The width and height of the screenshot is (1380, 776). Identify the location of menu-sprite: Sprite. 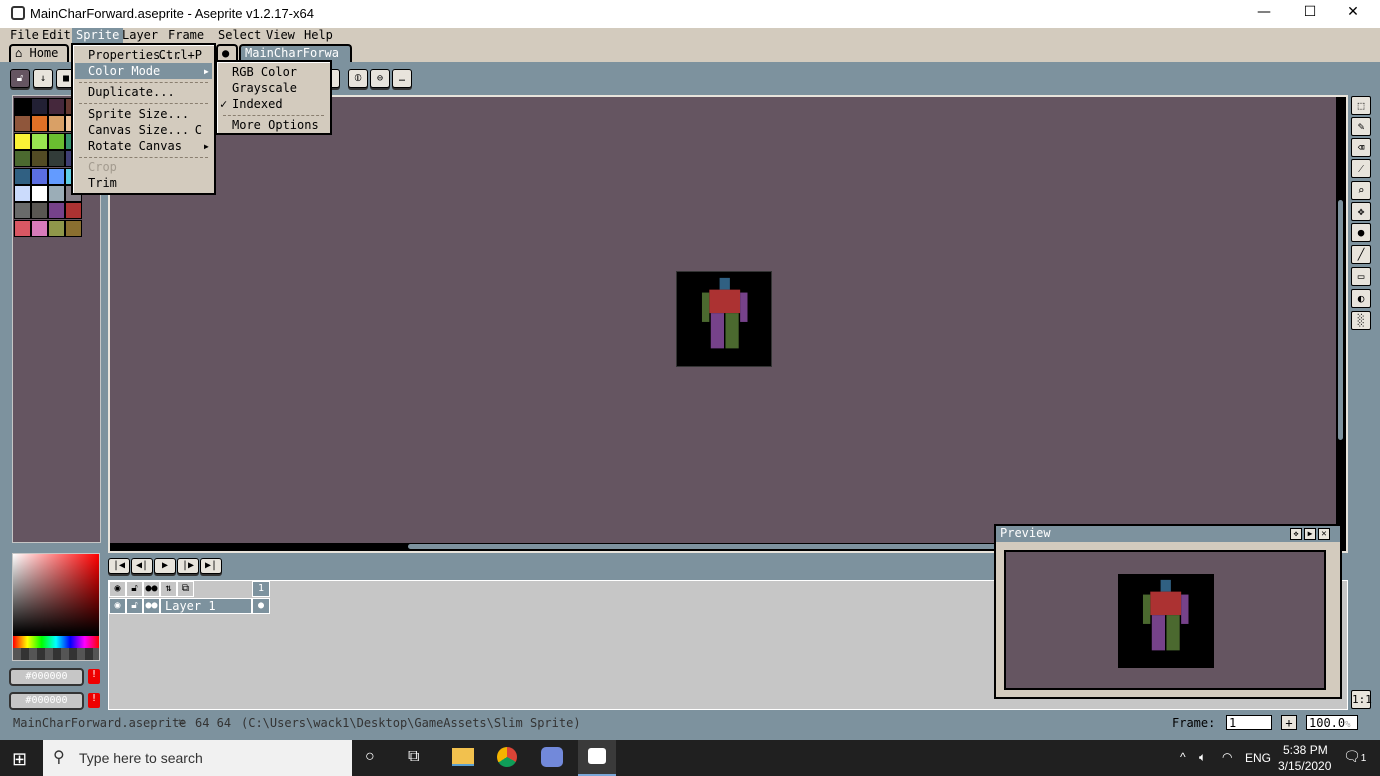
(98, 36).